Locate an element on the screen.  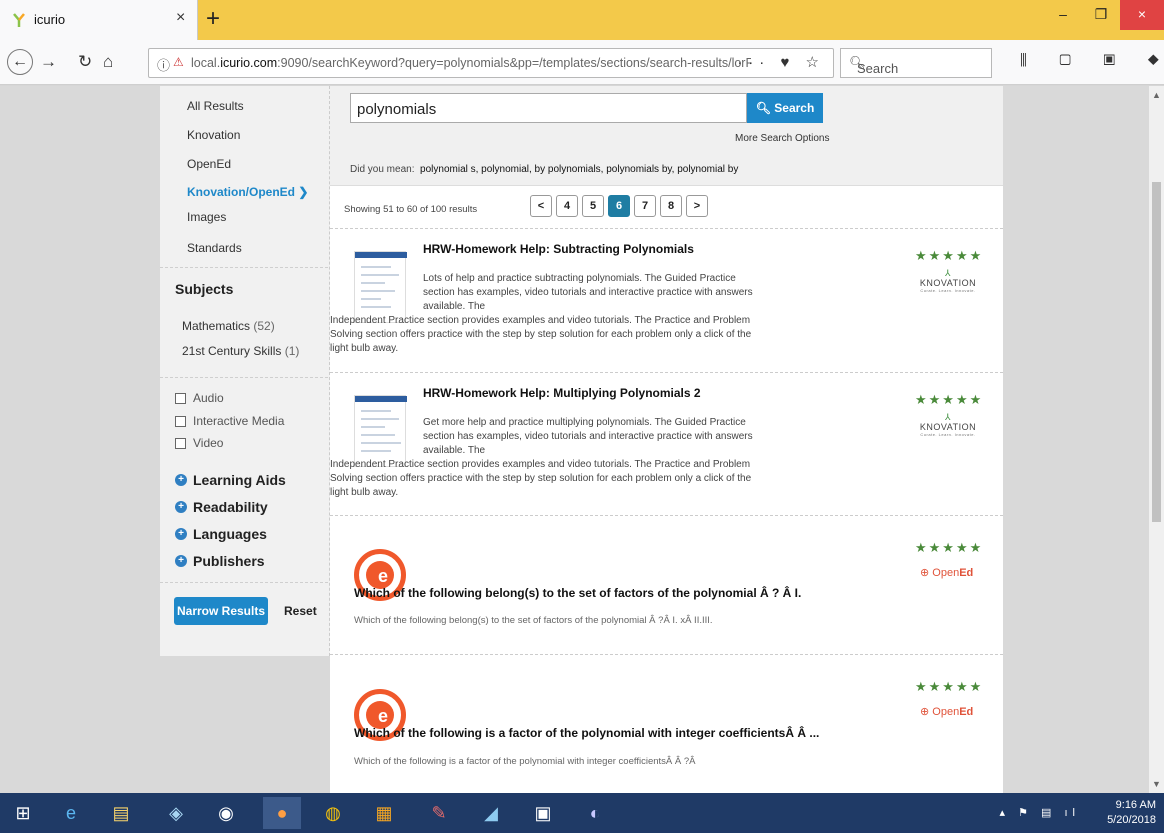
info-icon: ⓘ is located at coordinates (163, 64).